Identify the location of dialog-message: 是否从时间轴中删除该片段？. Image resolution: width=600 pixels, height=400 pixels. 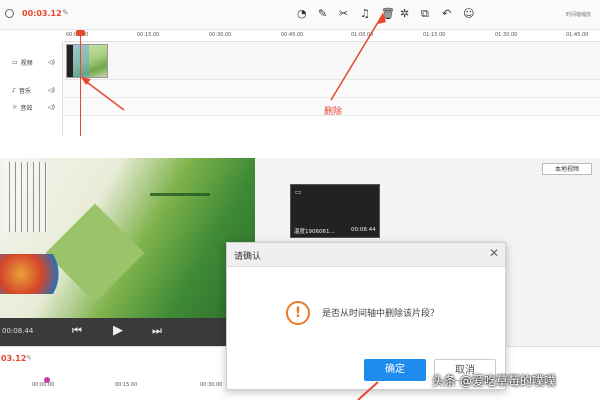
(381, 314).